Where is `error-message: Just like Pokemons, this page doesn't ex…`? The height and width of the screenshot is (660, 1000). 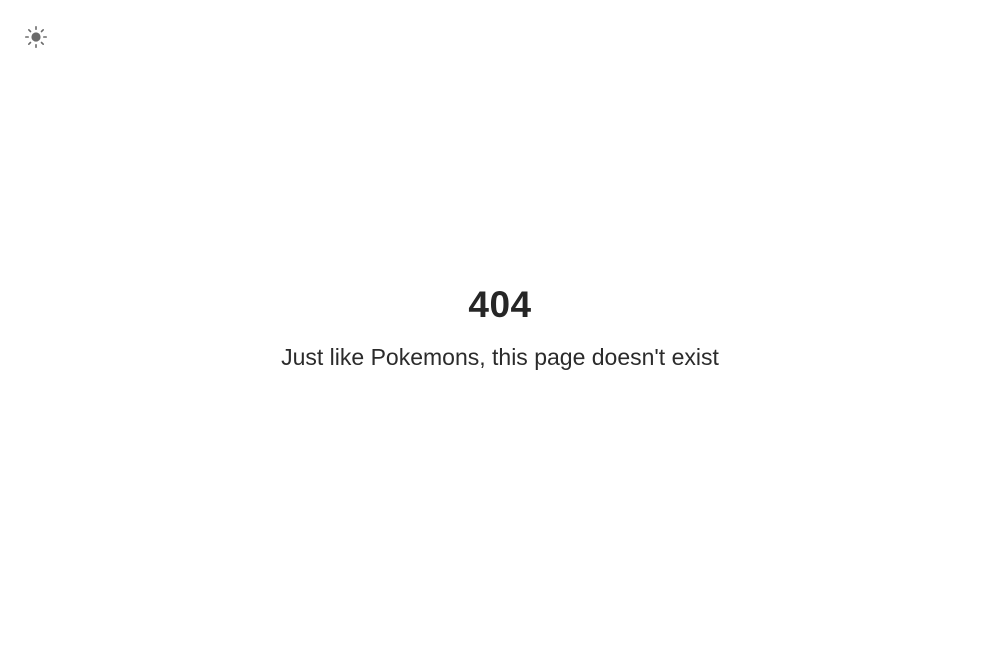
error-message: Just like Pokemons, this page doesn't ex… is located at coordinates (500, 357).